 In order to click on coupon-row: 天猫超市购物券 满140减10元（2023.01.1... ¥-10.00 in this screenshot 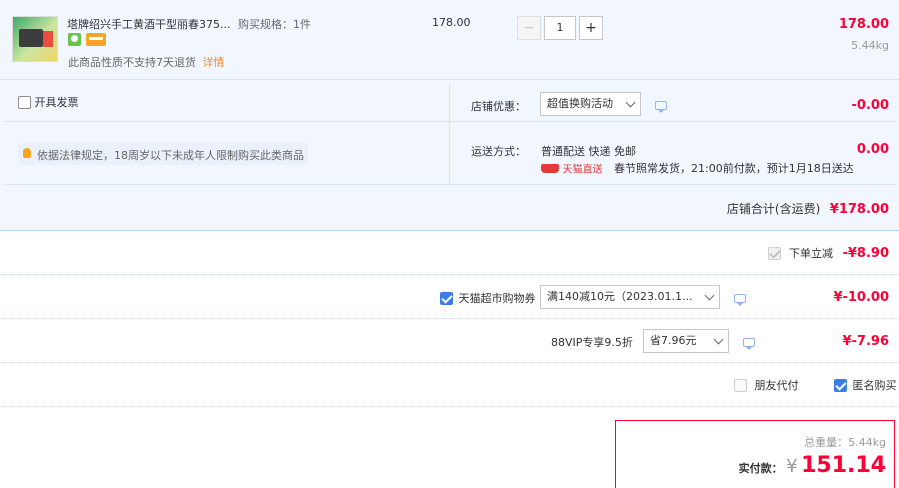, I will do `click(449, 297)`.